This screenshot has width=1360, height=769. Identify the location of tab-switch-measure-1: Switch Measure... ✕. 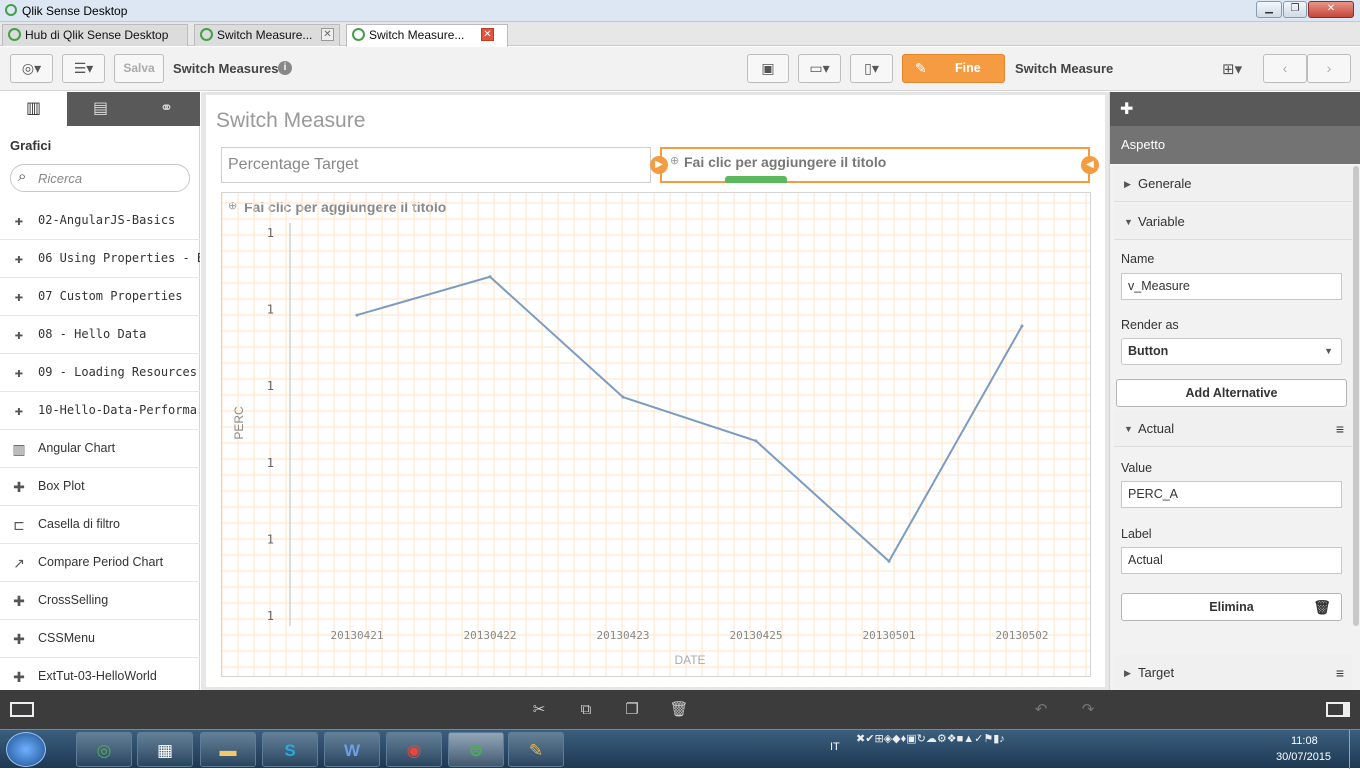
(267, 35).